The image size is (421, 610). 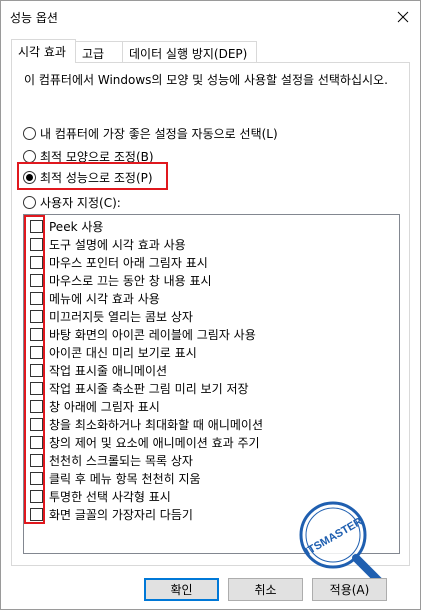 I want to click on effect-label: 창 아래에 그림자 표시, so click(x=104, y=406).